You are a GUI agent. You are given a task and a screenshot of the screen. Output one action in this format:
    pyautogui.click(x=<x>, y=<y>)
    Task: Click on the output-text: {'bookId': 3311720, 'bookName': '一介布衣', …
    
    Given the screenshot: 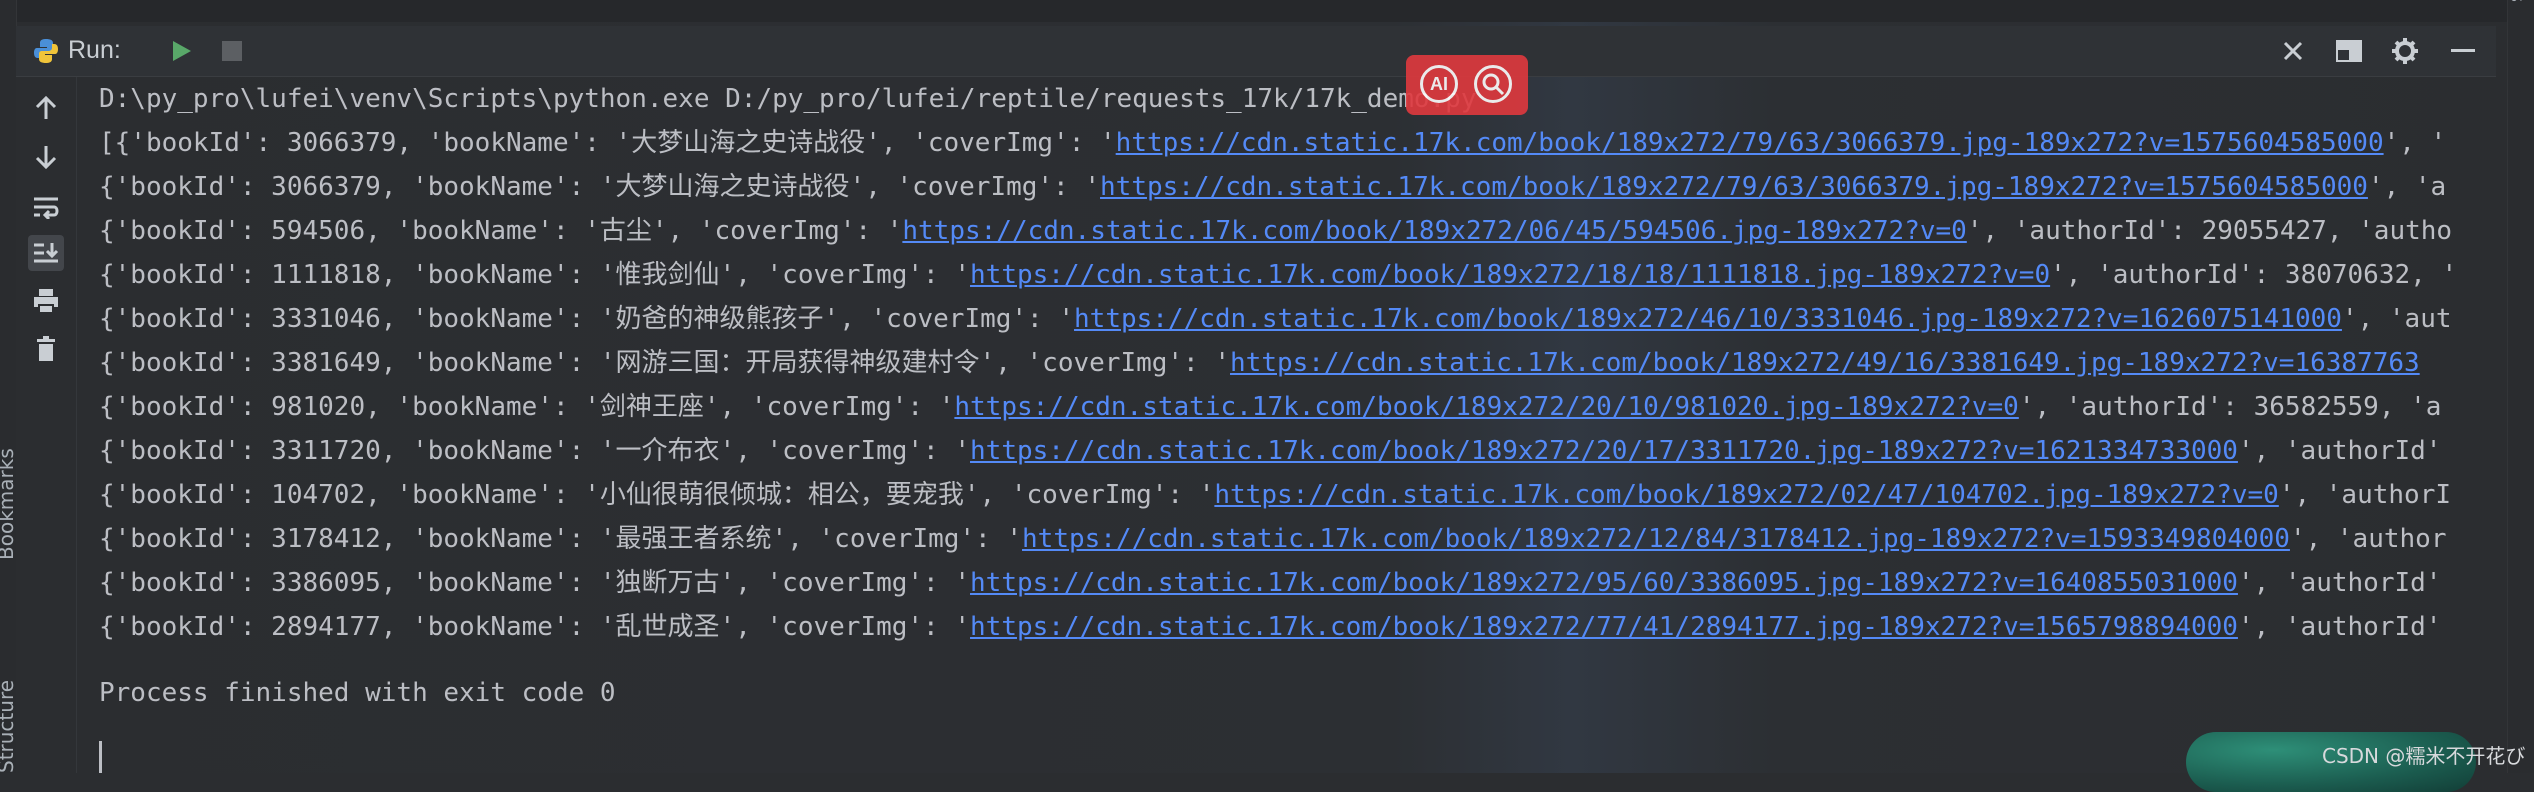 What is the action you would take?
    pyautogui.click(x=535, y=451)
    